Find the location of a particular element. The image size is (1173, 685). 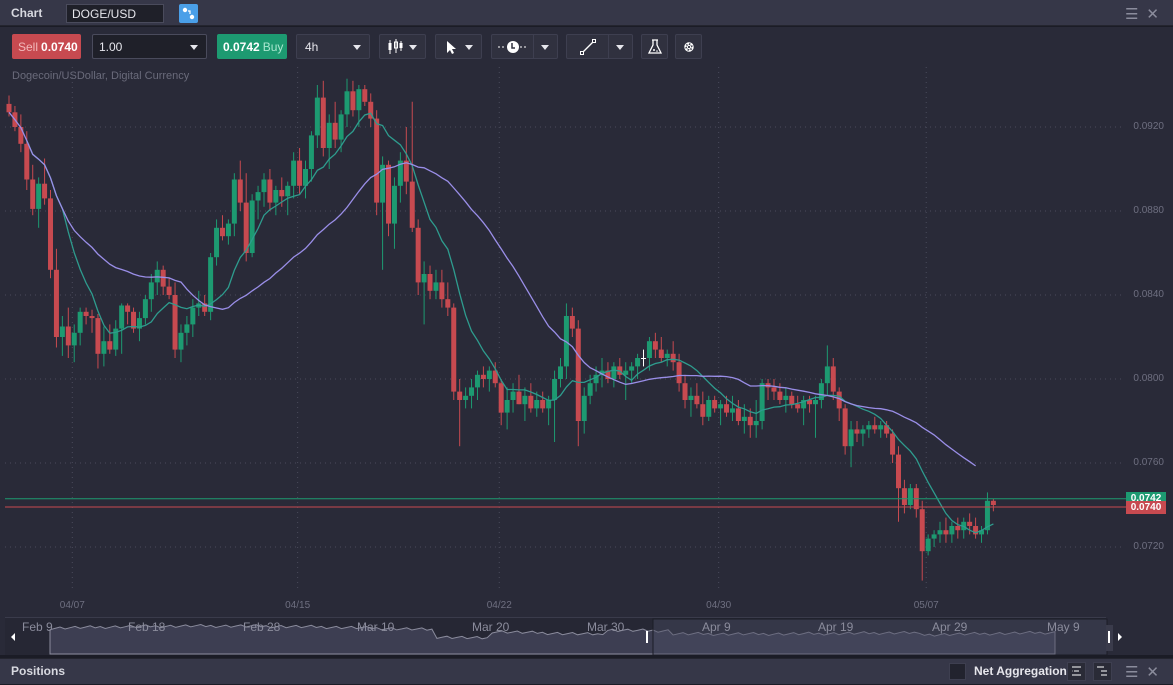

sell-price: 0.0740 is located at coordinates (59, 46).